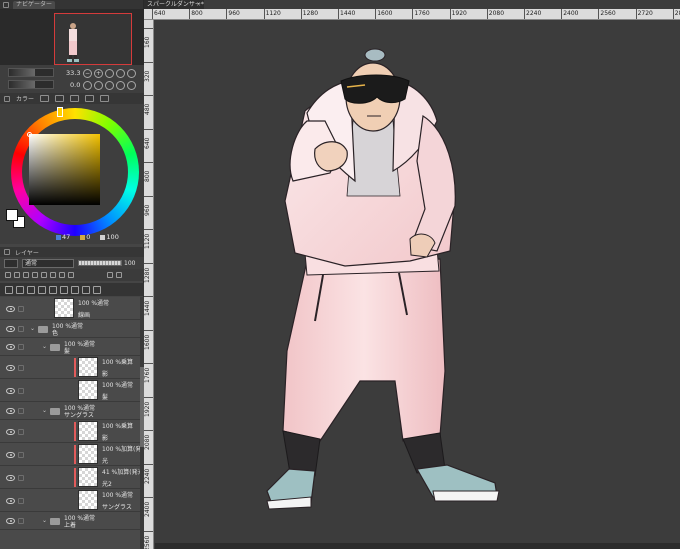 This screenshot has width=680, height=549. I want to click on main-color-swatch, so click(12, 215).